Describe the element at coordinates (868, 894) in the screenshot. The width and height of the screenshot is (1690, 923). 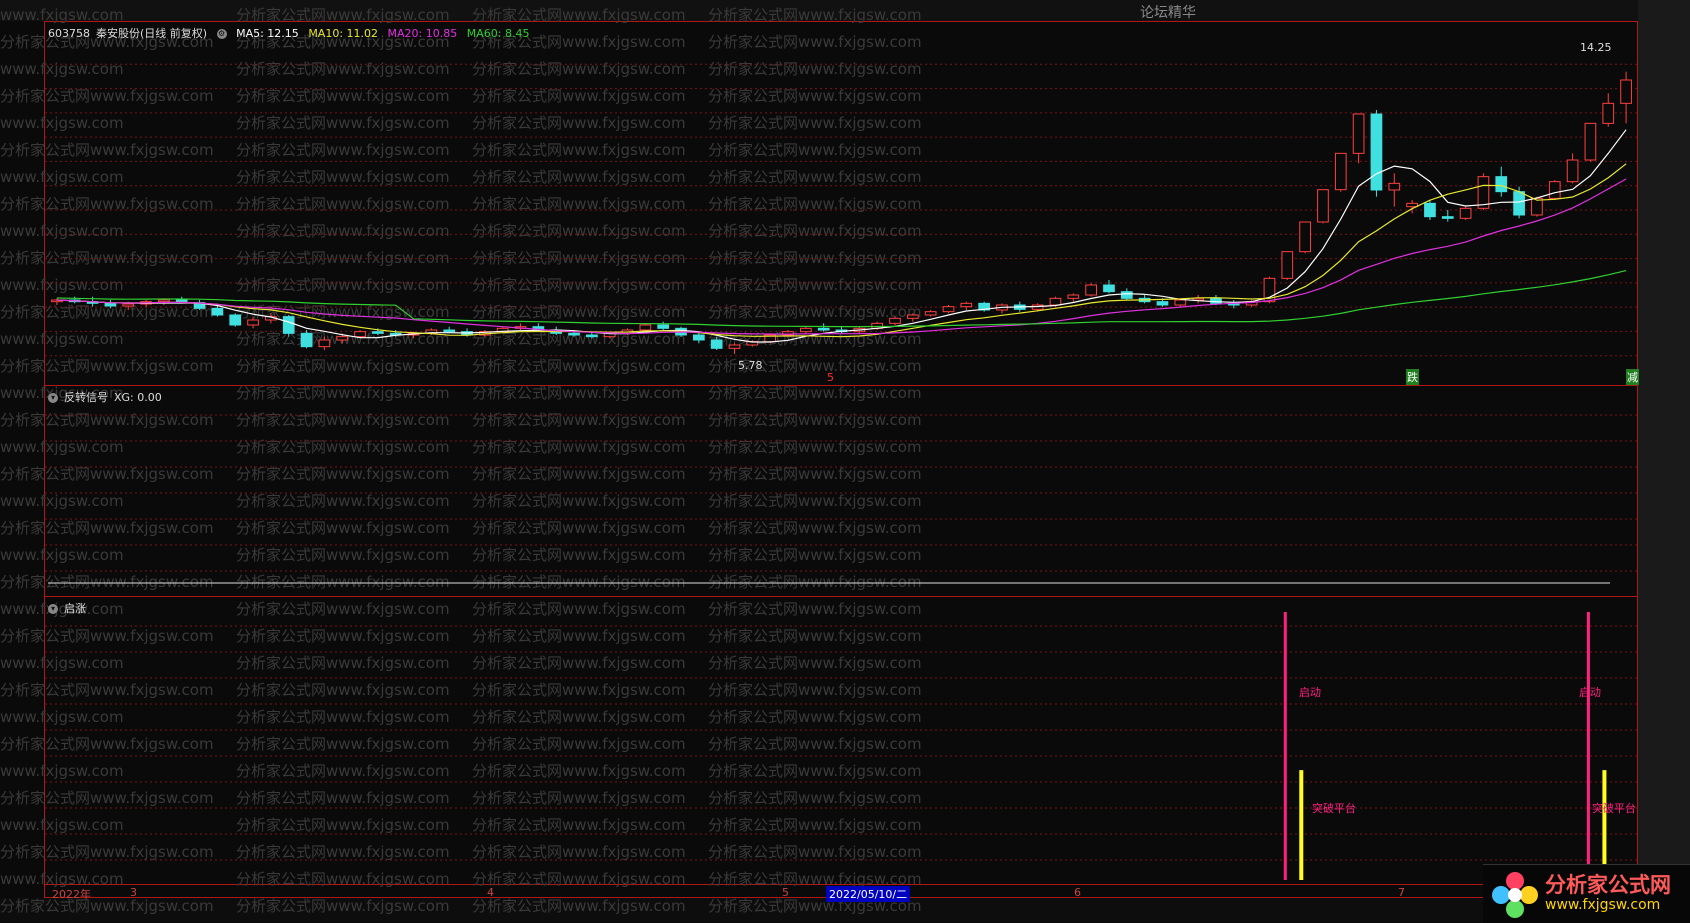
I see `cursor-date-box: 2022/05/10/二` at that location.